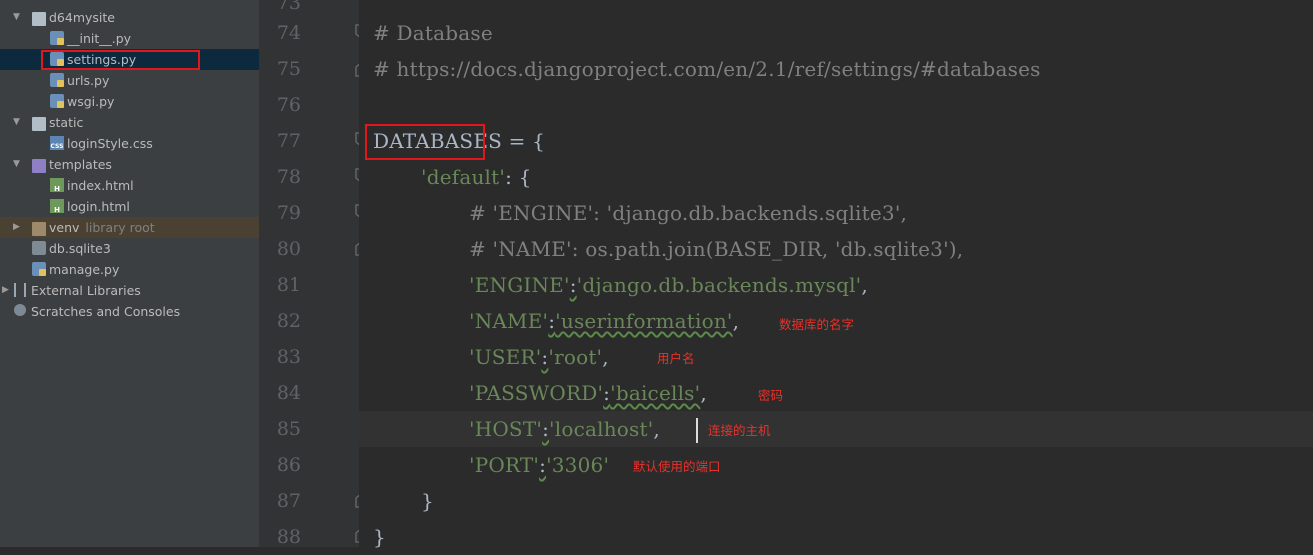  I want to click on code-token: 'userinformation', so click(644, 321).